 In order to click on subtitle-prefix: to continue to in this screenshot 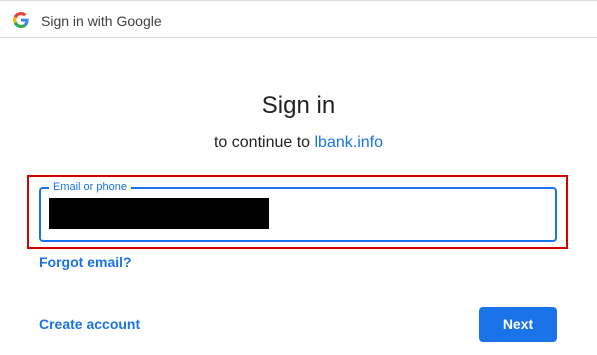, I will do `click(264, 142)`.